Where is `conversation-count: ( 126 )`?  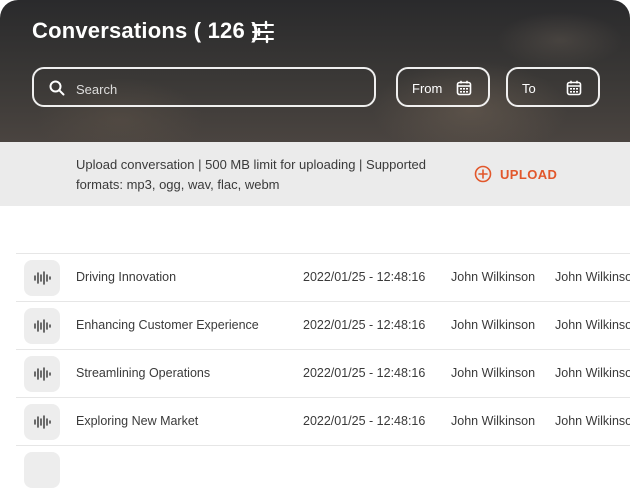 conversation-count: ( 126 ) is located at coordinates (226, 30).